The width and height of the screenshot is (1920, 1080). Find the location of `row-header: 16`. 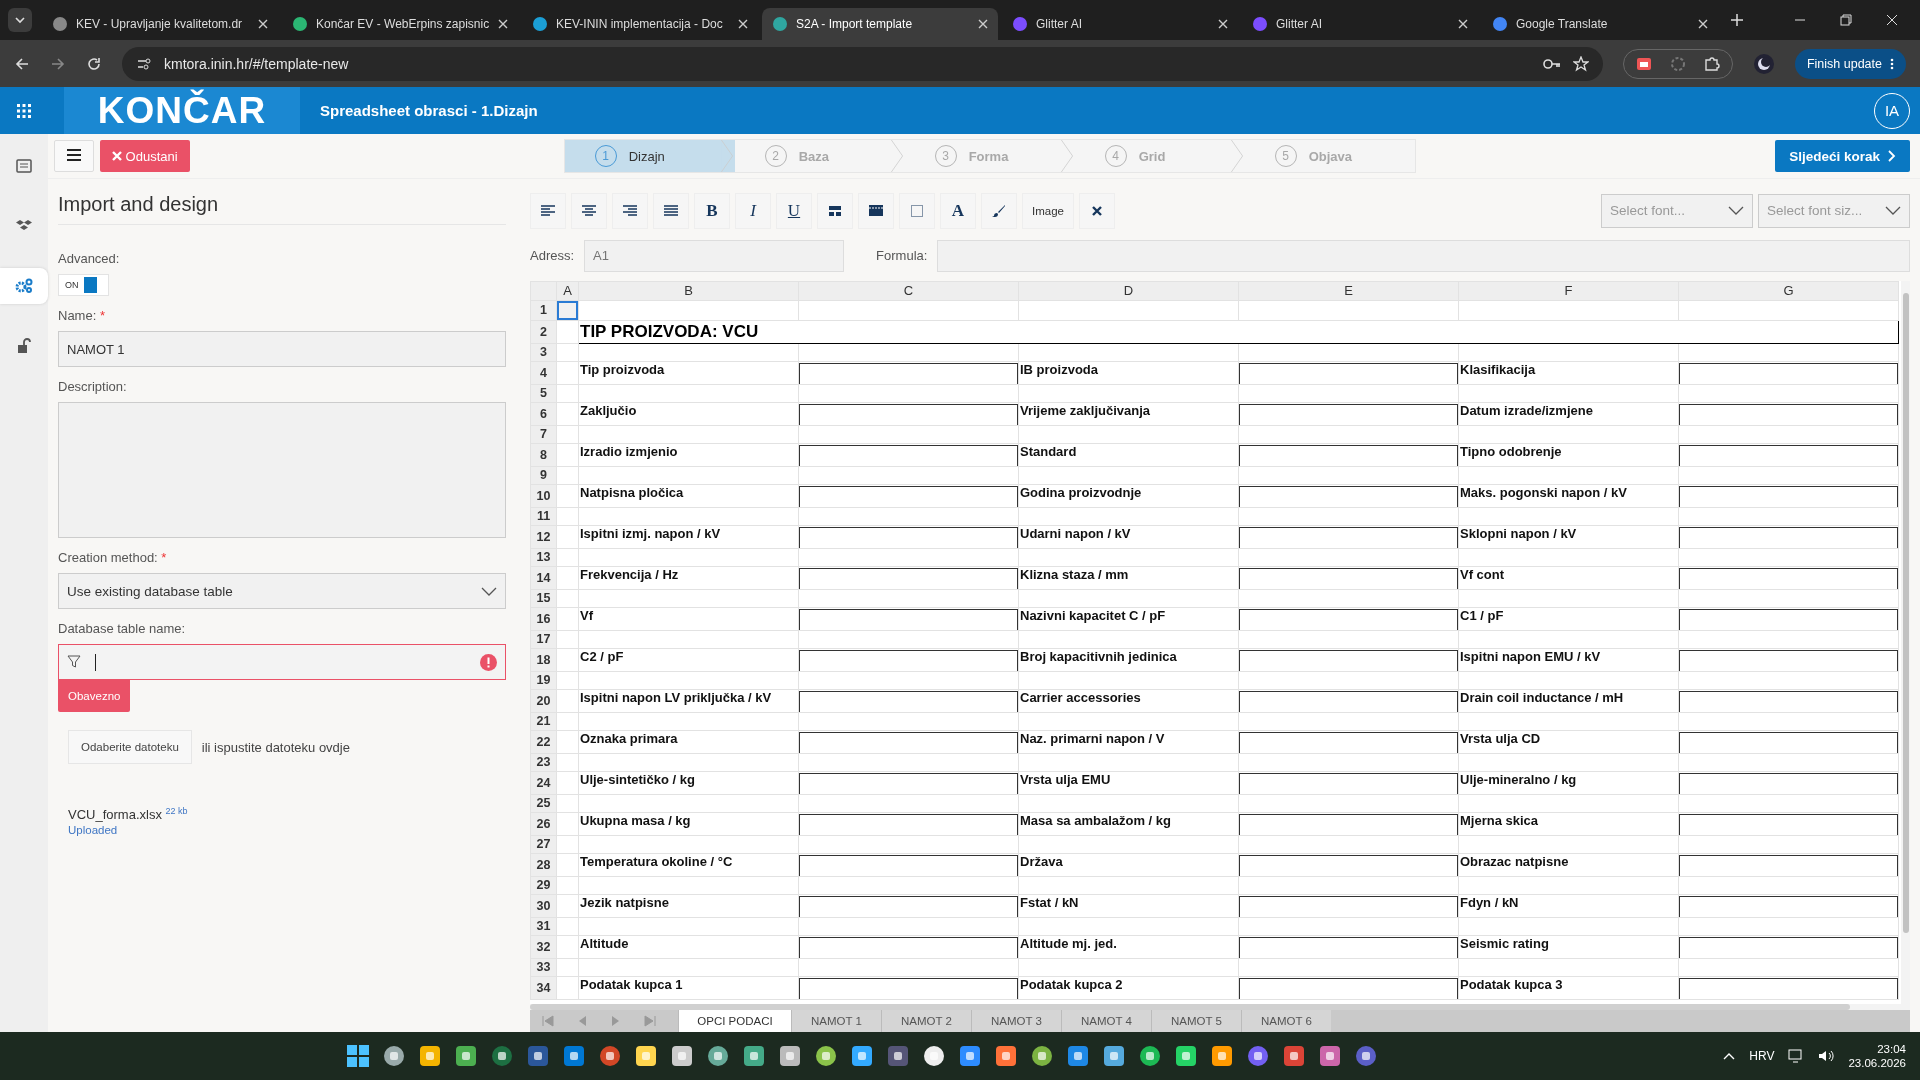

row-header: 16 is located at coordinates (543, 619).